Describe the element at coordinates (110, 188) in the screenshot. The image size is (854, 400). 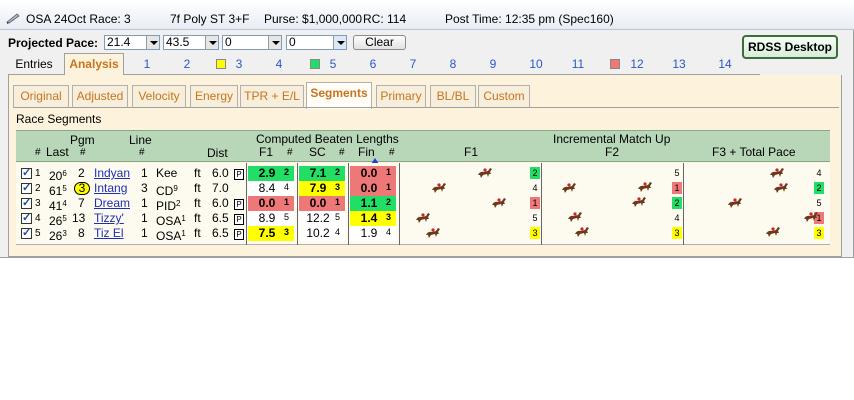
I see `horse-name-link: Intang` at that location.